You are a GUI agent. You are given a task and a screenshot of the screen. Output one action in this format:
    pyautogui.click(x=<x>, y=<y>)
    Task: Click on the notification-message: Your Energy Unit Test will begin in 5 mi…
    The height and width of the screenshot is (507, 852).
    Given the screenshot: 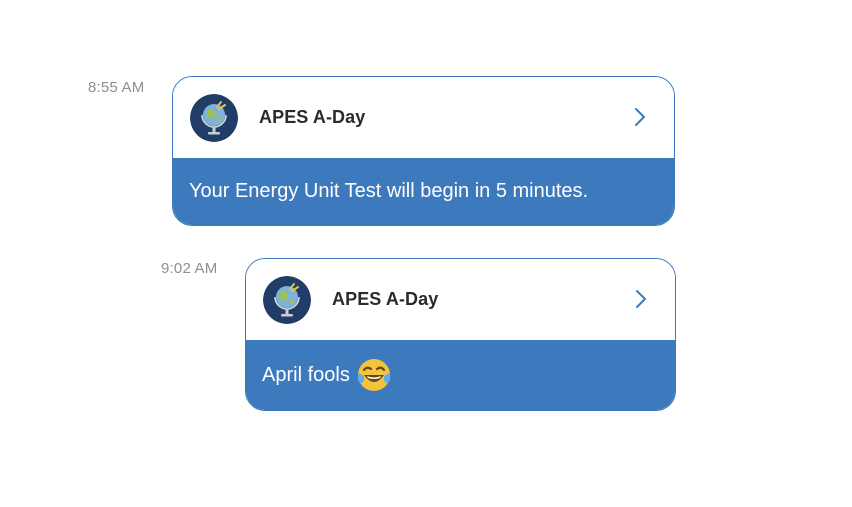 What is the action you would take?
    pyautogui.click(x=423, y=191)
    